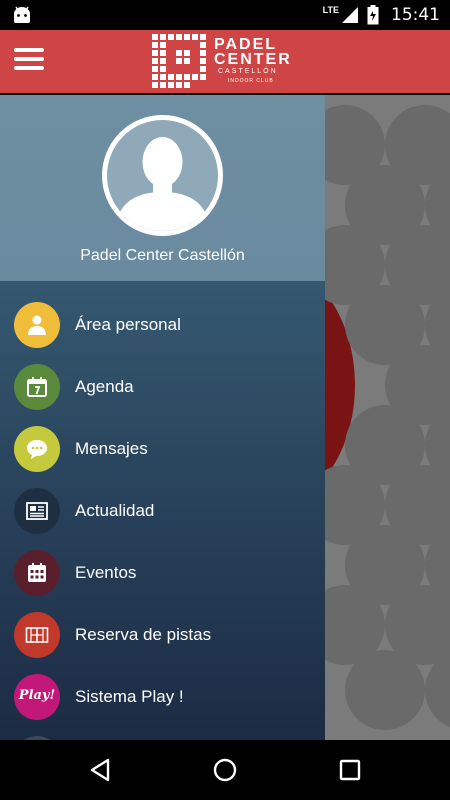  What do you see at coordinates (350, 770) in the screenshot?
I see `recents-icon` at bounding box center [350, 770].